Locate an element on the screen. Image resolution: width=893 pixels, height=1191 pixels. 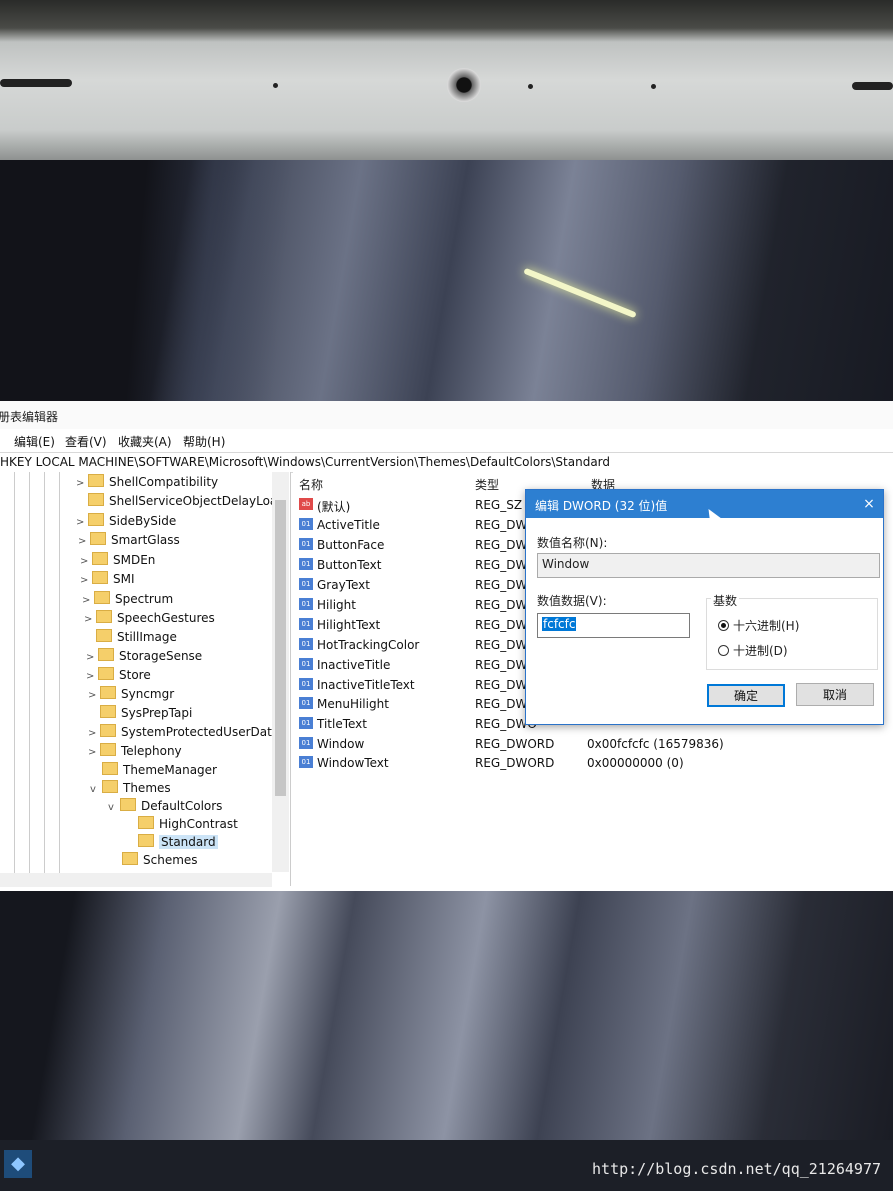
tree-item: v DefaultColors is located at coordinates (165, 807).